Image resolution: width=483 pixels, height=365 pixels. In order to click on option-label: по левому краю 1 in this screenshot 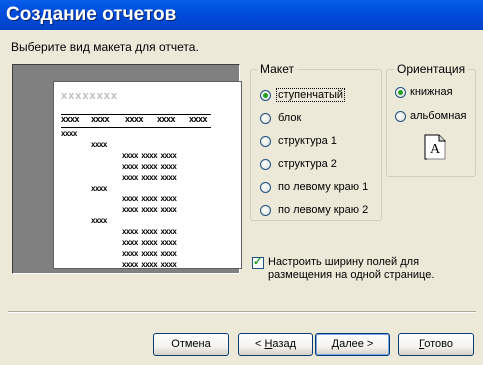, I will do `click(323, 187)`.